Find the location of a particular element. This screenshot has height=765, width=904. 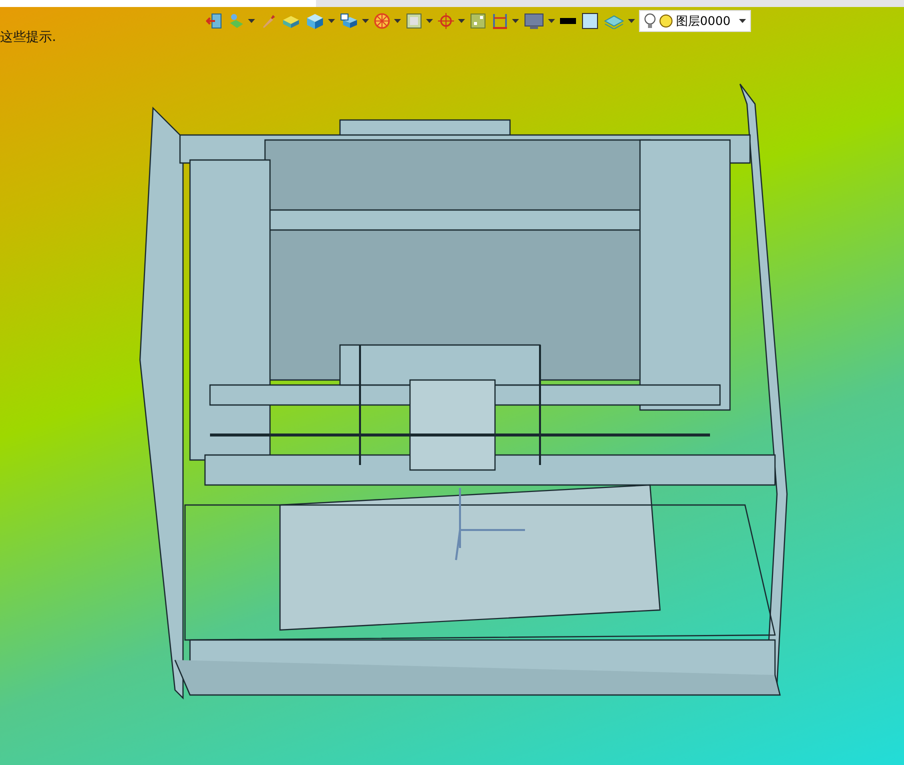

picture-tool-button is located at coordinates (478, 21).